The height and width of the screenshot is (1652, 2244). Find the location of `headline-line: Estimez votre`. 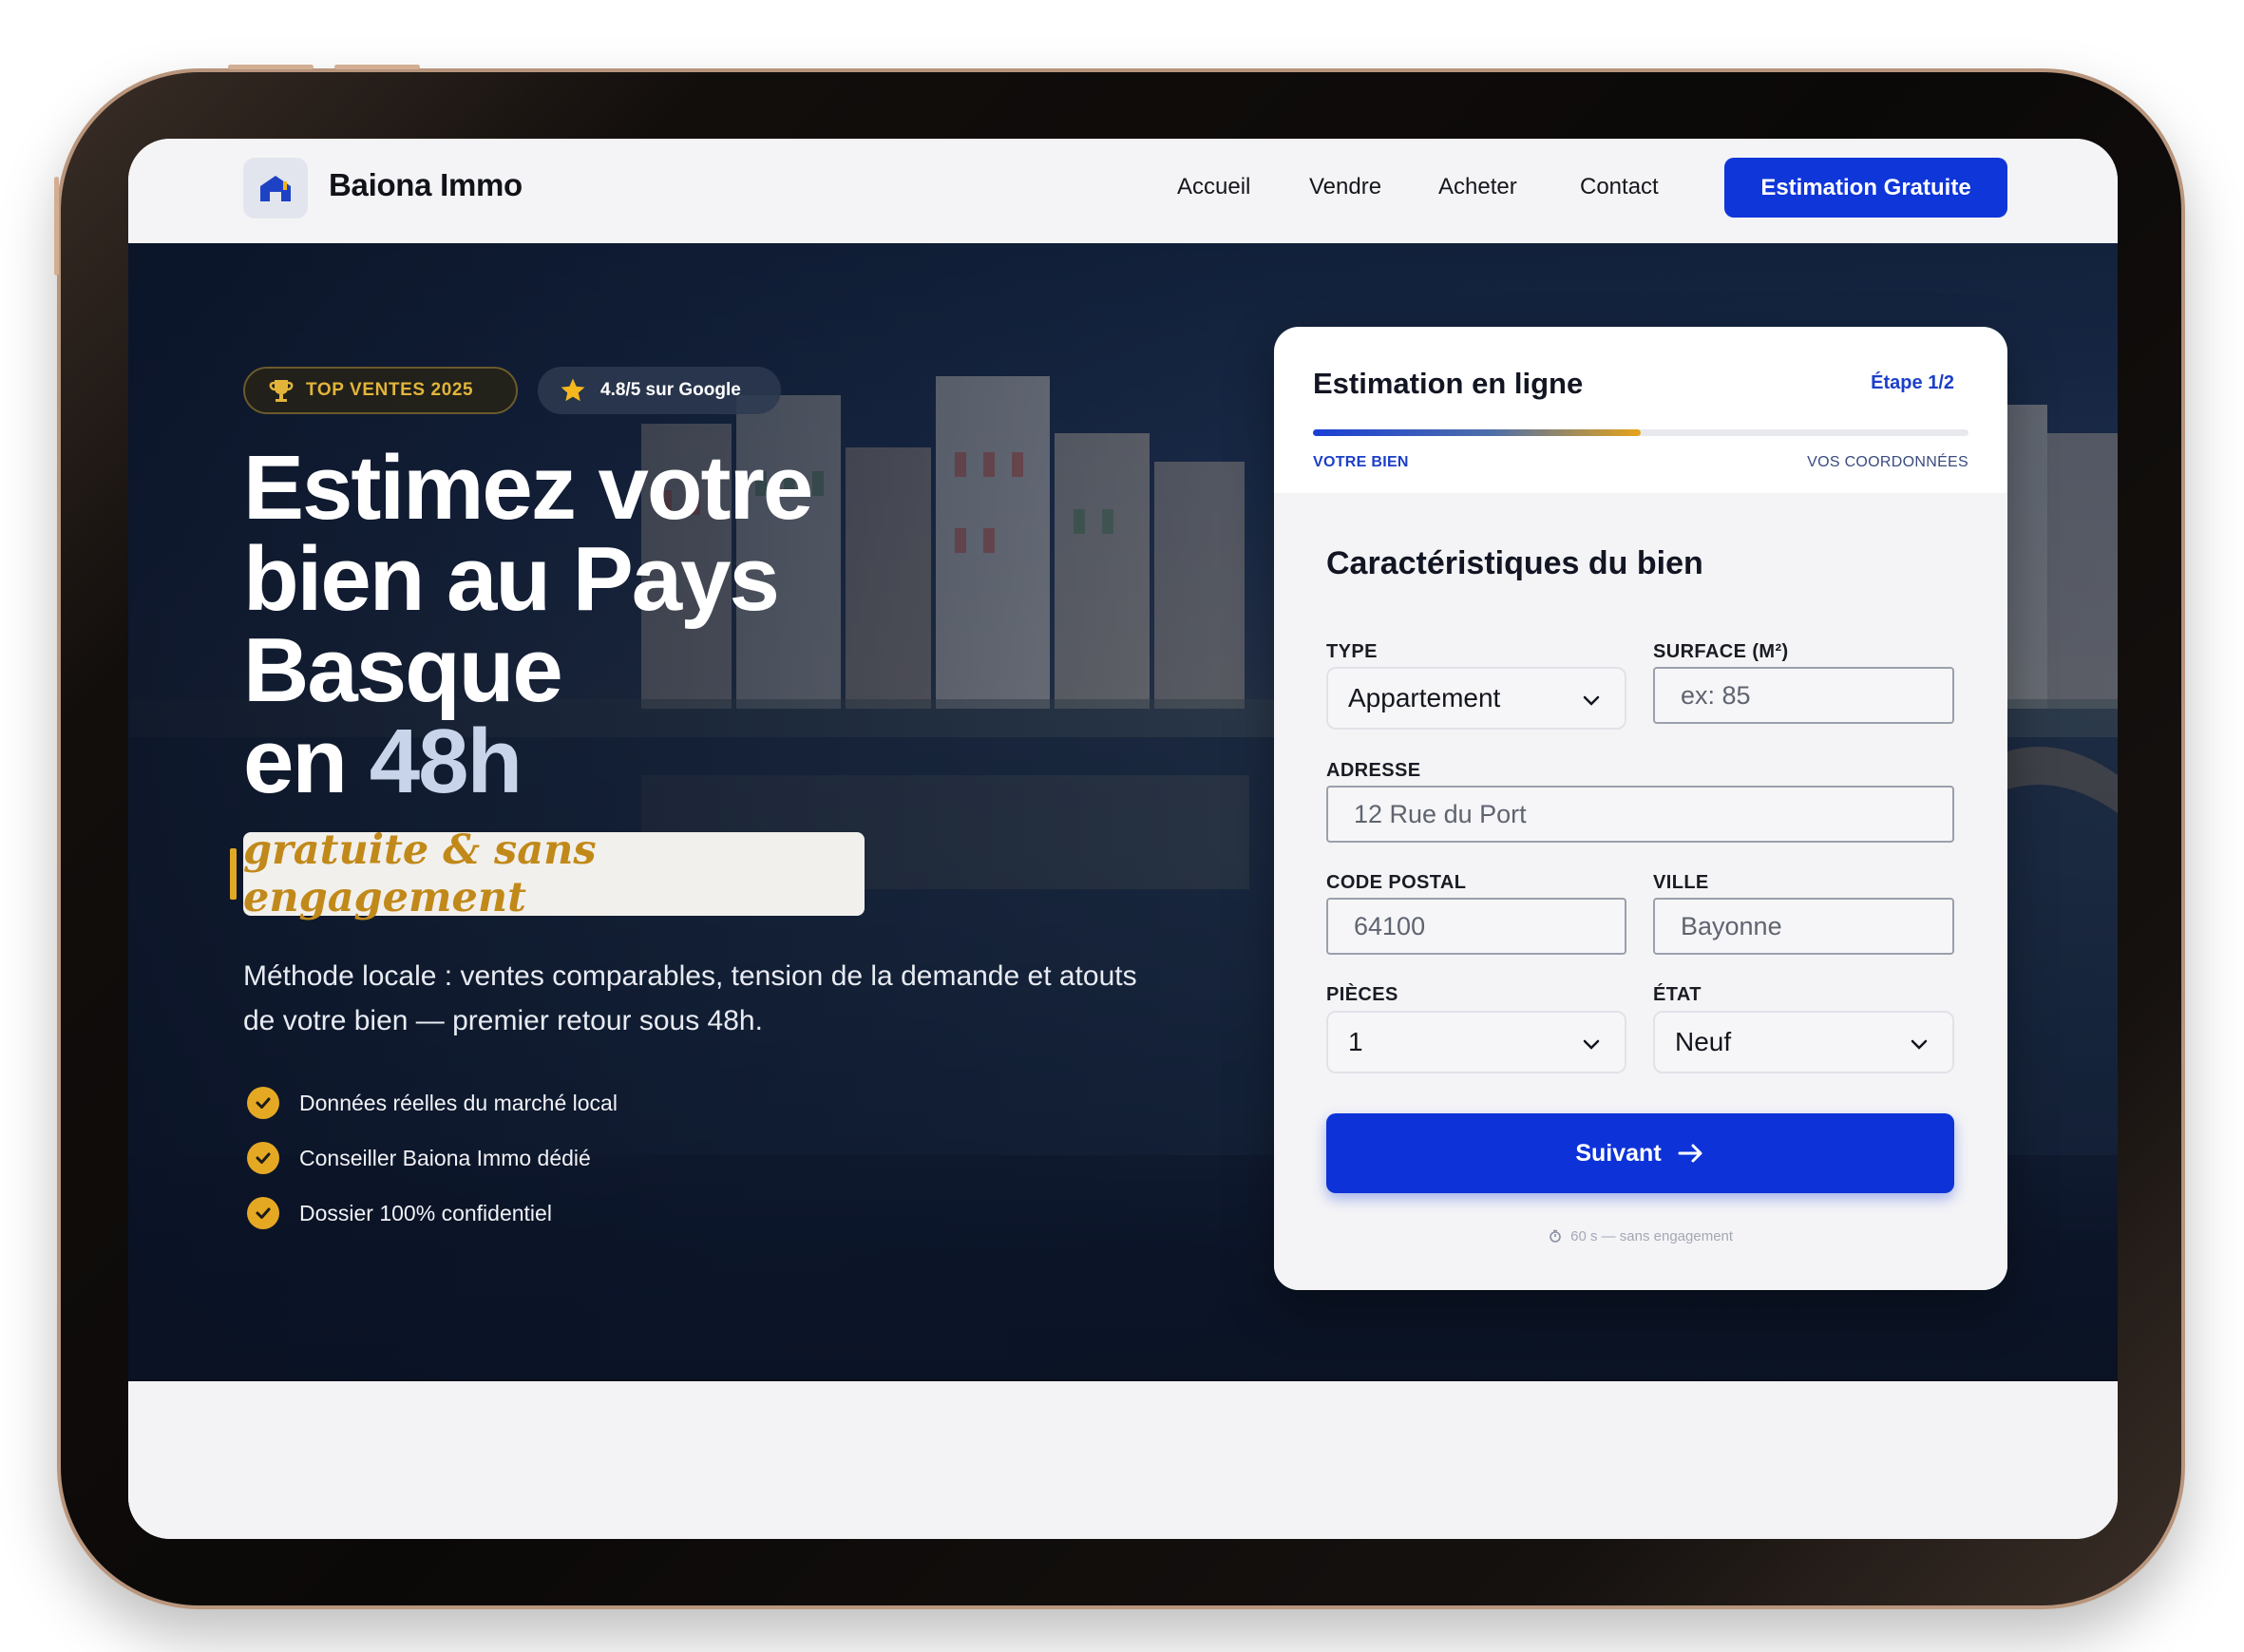

headline-line: Estimez votre is located at coordinates (528, 488).